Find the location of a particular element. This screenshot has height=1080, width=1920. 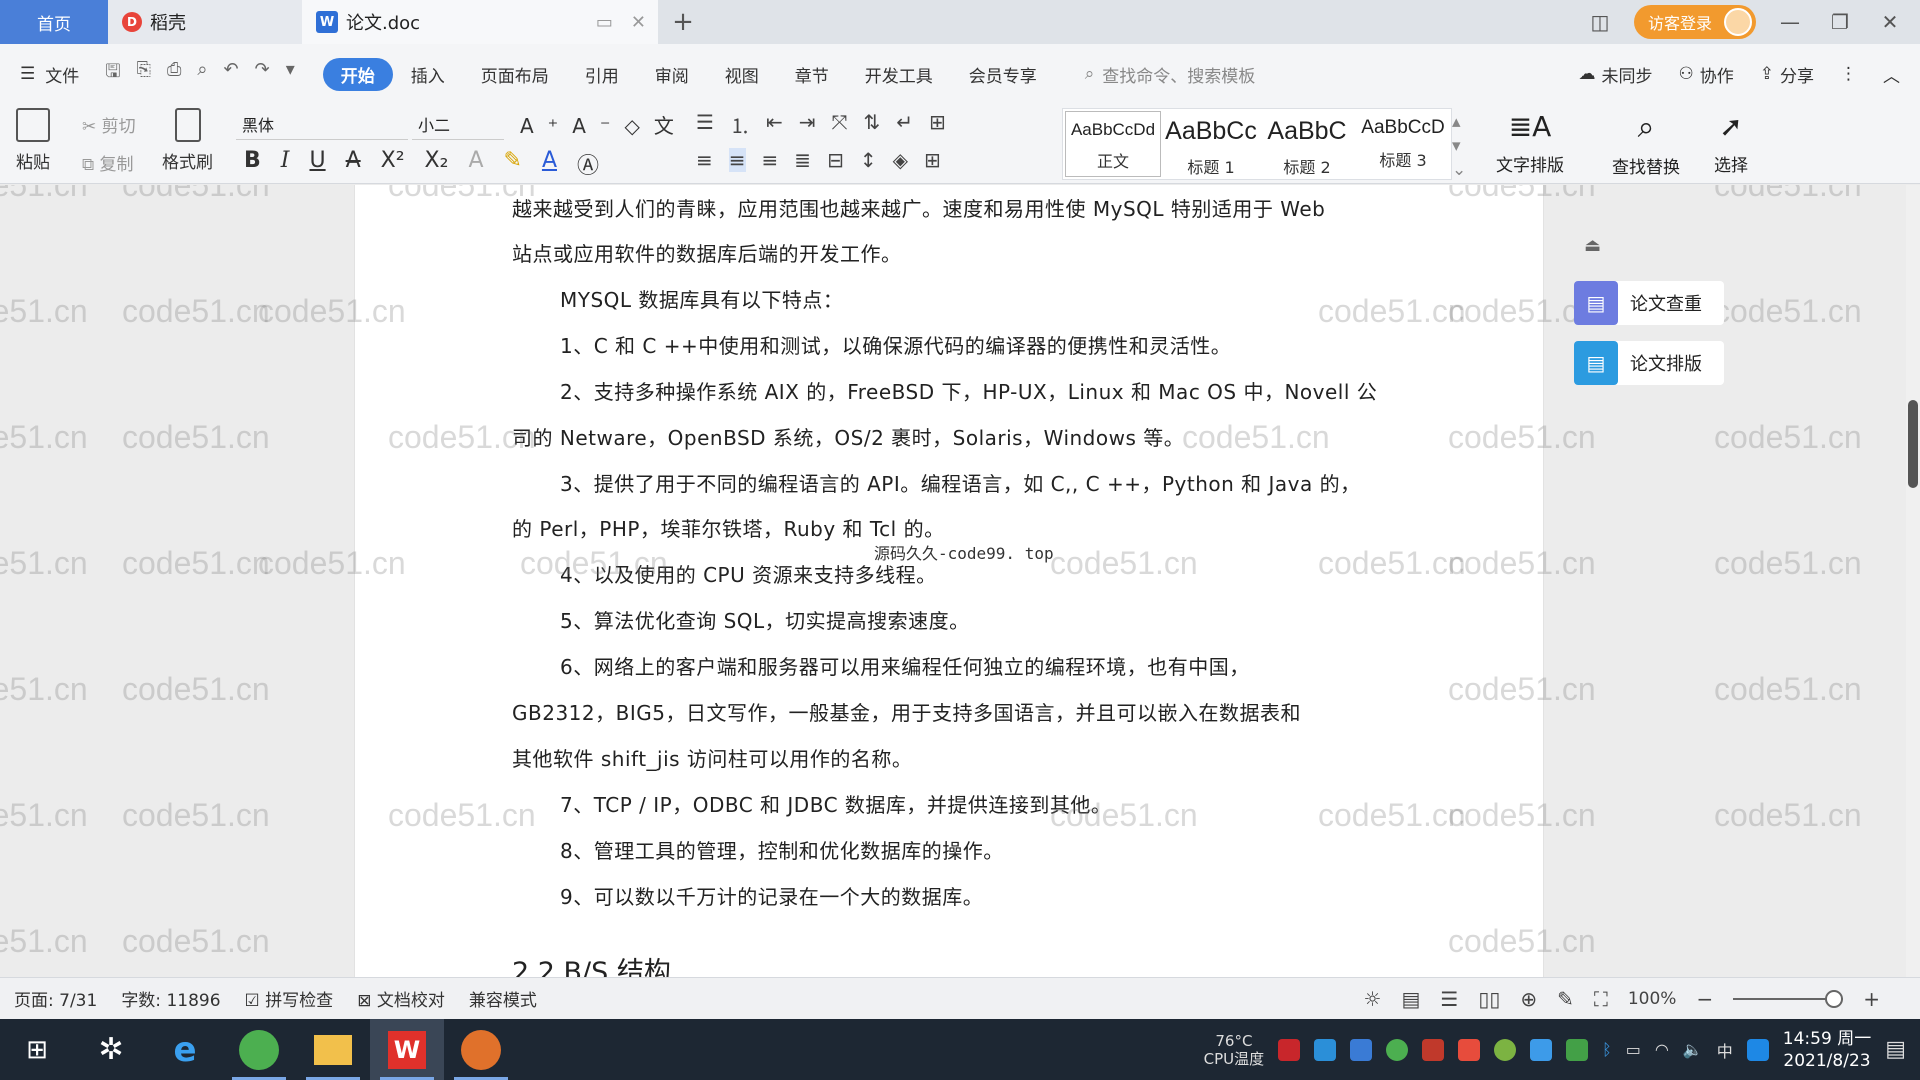

taskbar-app-pinwheel: ✲ is located at coordinates (111, 1049).